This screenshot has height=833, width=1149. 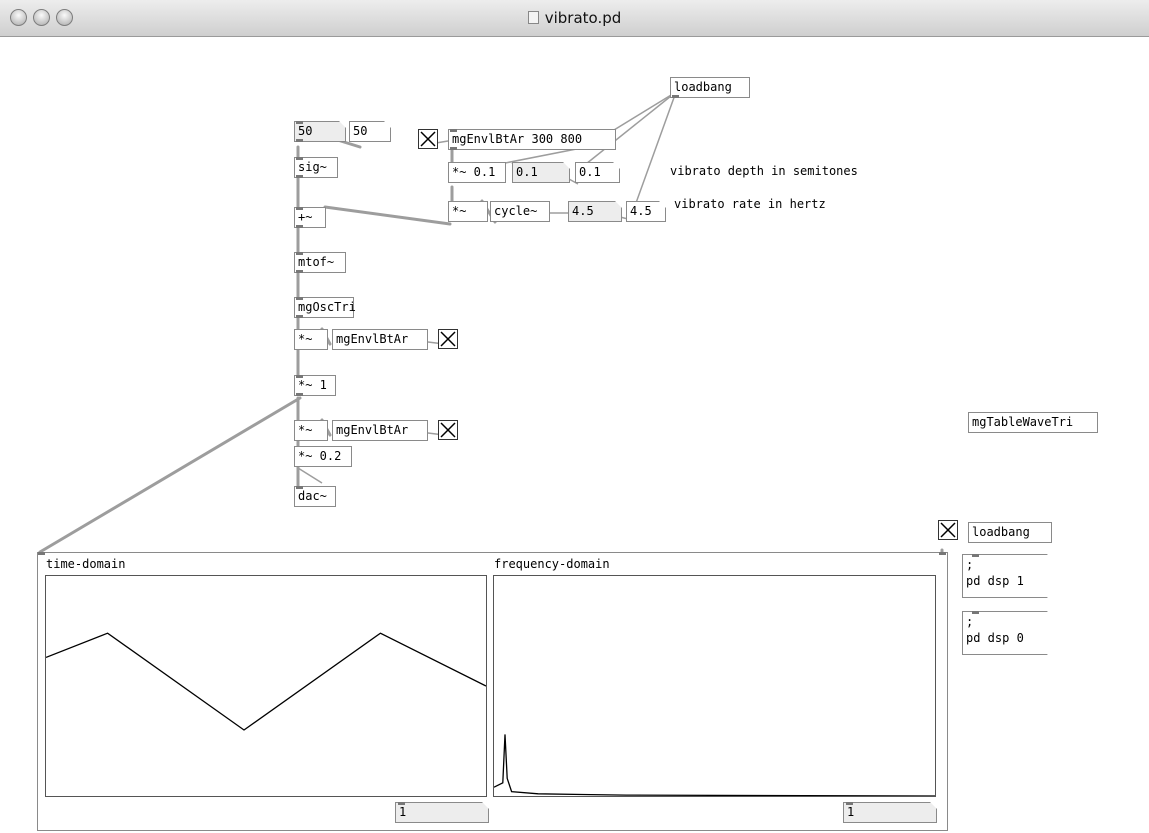 What do you see at coordinates (975, 612) in the screenshot?
I see `inlet-dsp-off` at bounding box center [975, 612].